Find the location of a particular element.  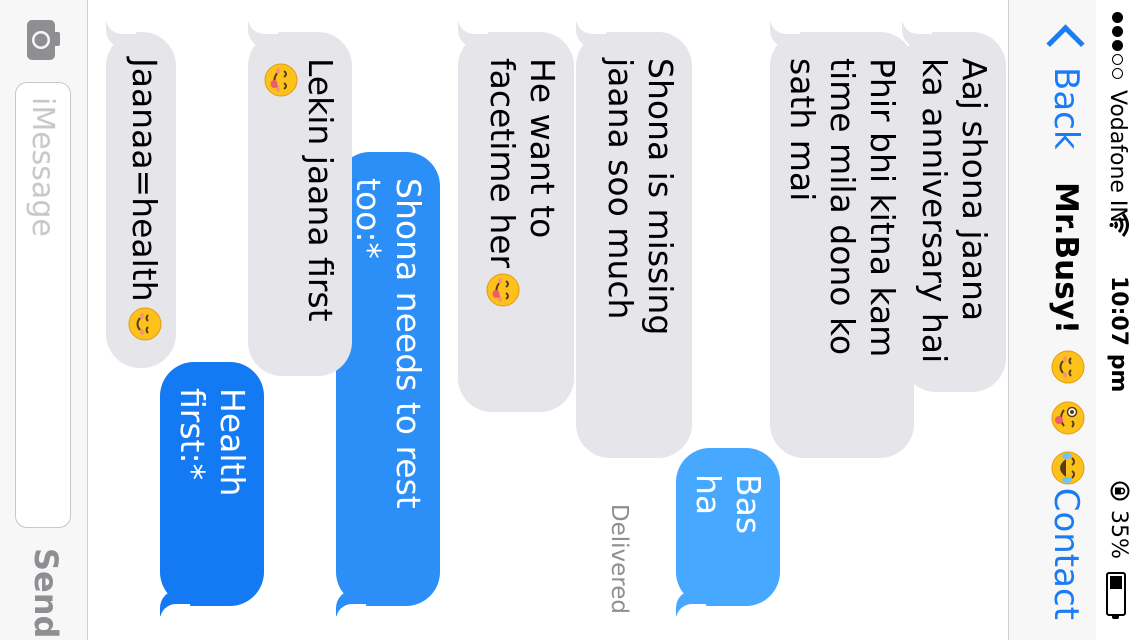

signal-strength-icon is located at coordinates (1117, 45).